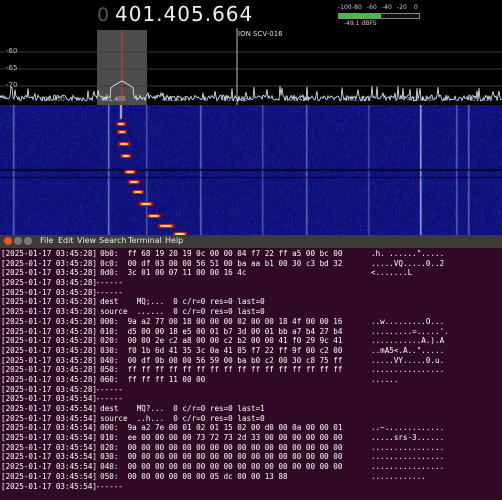 This screenshot has width=502, height=500. I want to click on menu-terminal: Terminal, so click(145, 240).